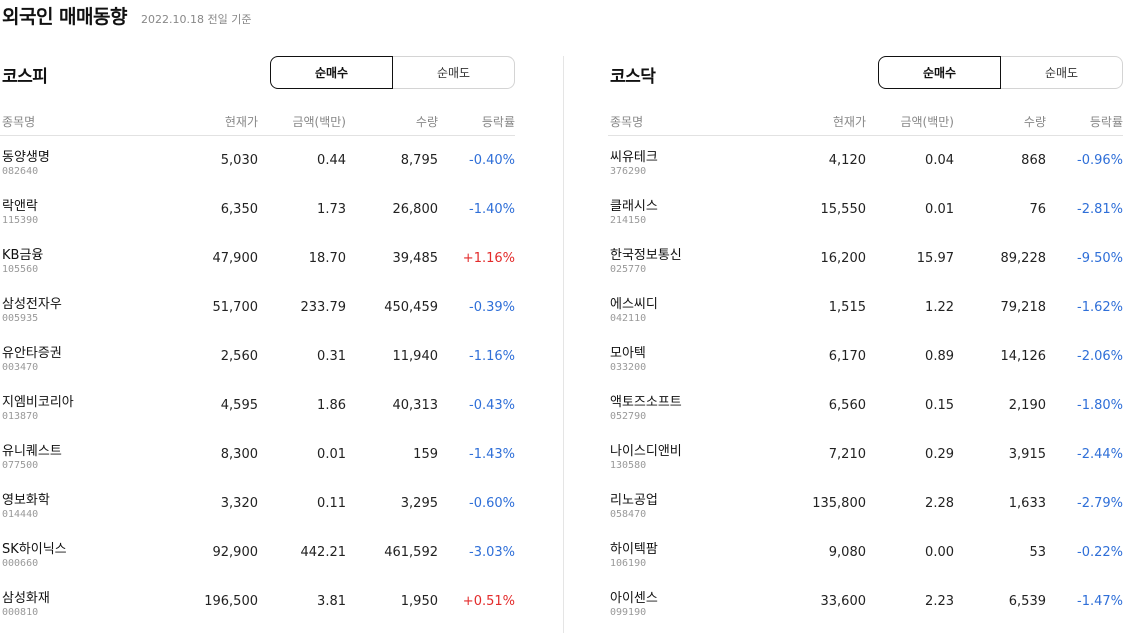 The image size is (1130, 637). Describe the element at coordinates (1100, 454) in the screenshot. I see `rate-cell: -2.44%` at that location.